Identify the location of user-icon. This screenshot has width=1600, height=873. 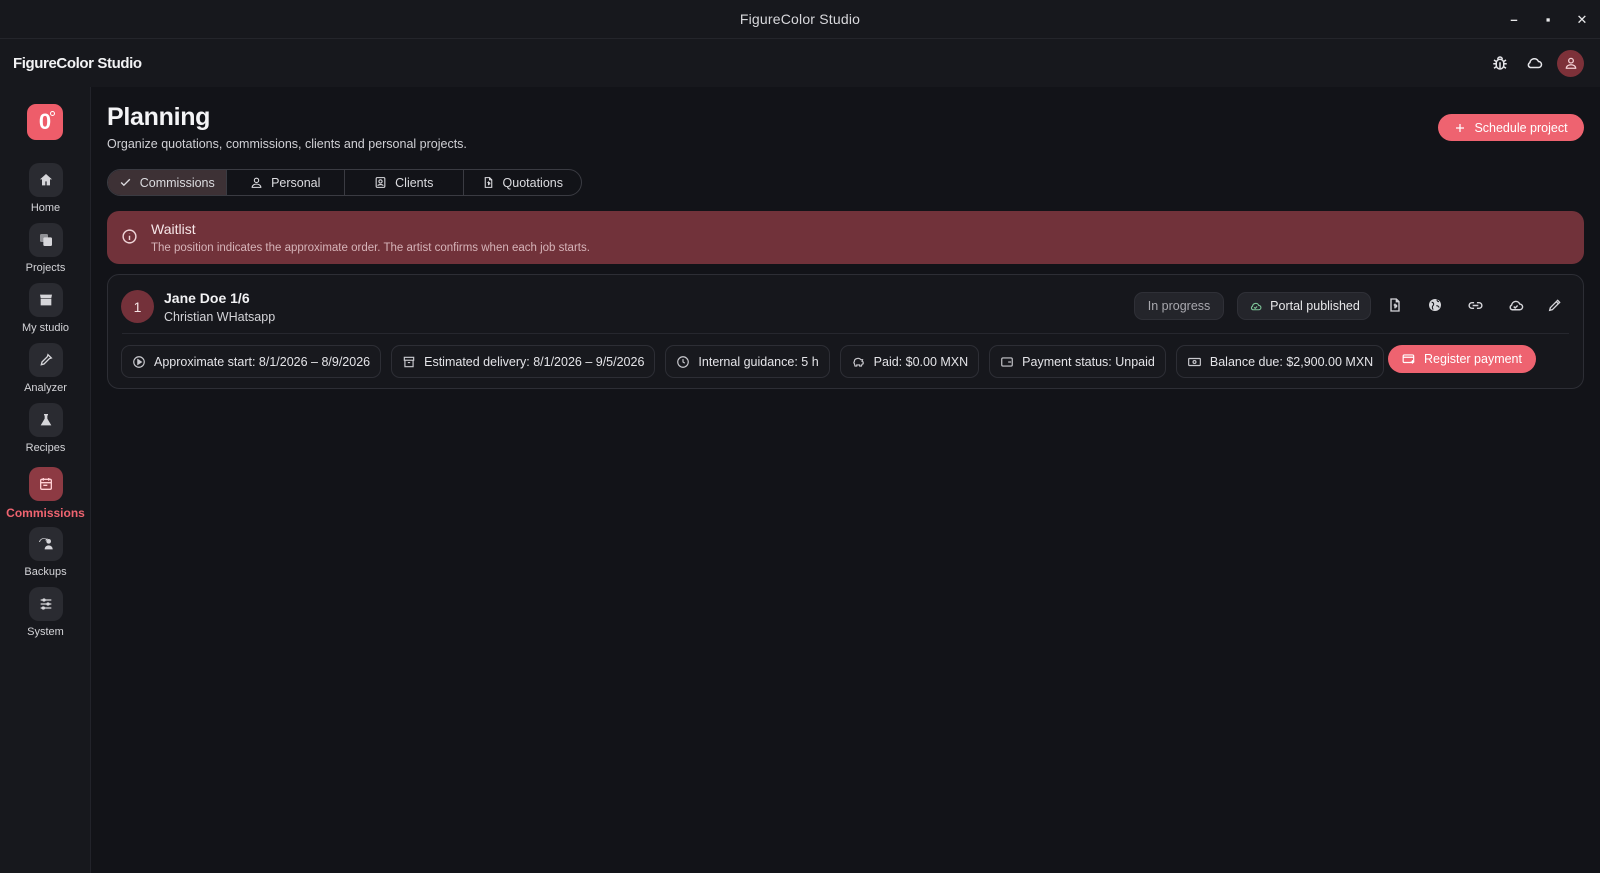
(1570, 63).